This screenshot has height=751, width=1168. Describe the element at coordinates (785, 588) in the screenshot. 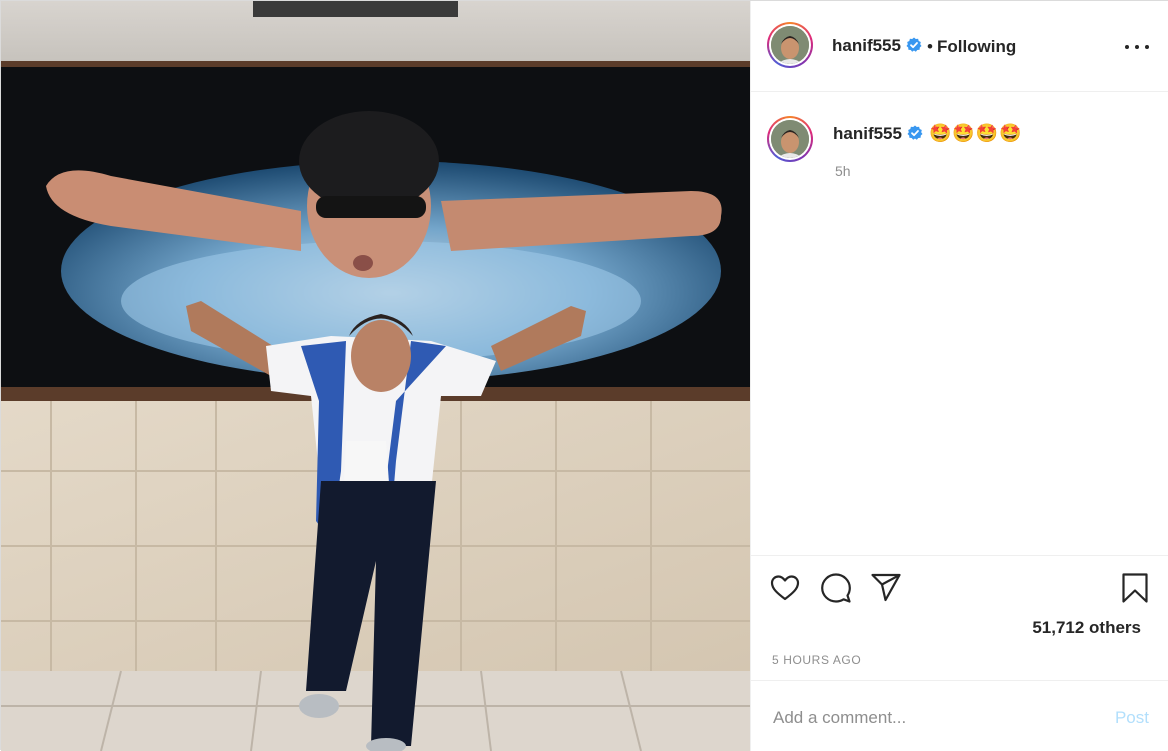

I see `heart-icon` at that location.